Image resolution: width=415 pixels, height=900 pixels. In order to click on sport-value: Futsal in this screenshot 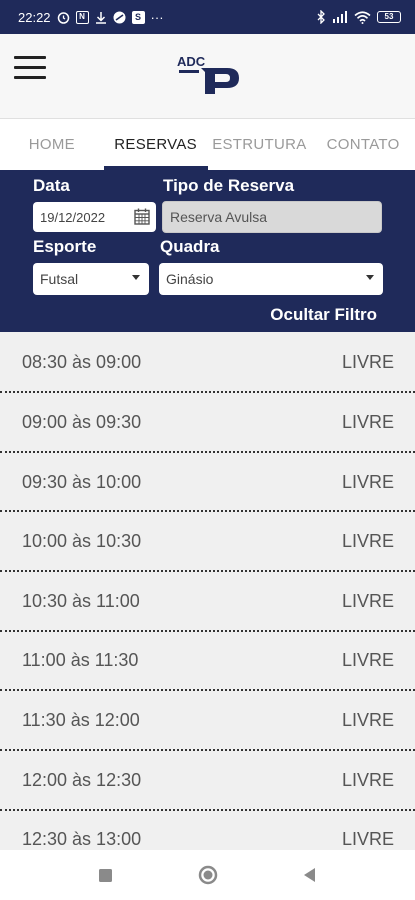, I will do `click(59, 279)`.